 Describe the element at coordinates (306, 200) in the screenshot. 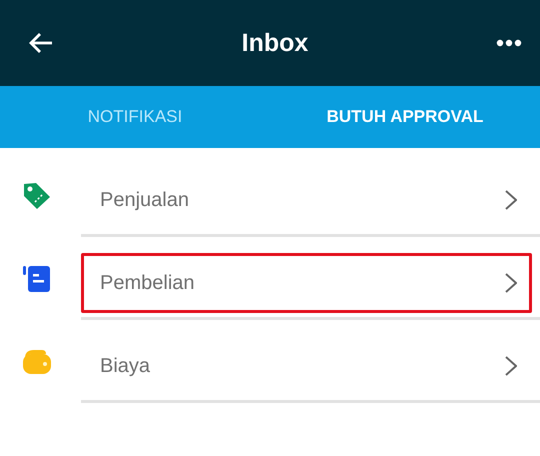

I see `menu-item: Penjualan` at that location.